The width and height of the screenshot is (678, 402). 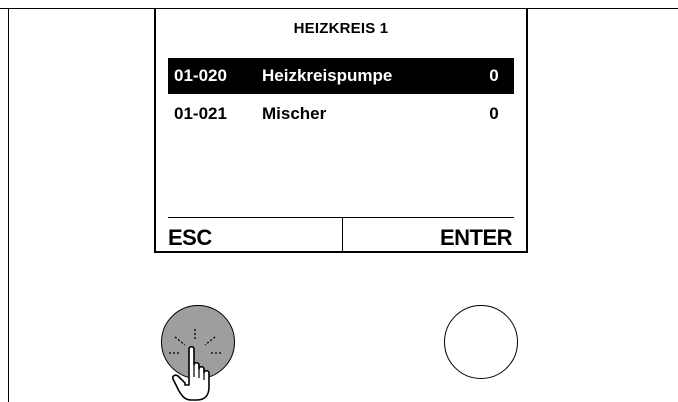 What do you see at coordinates (481, 342) in the screenshot?
I see `enter-hardware-button` at bounding box center [481, 342].